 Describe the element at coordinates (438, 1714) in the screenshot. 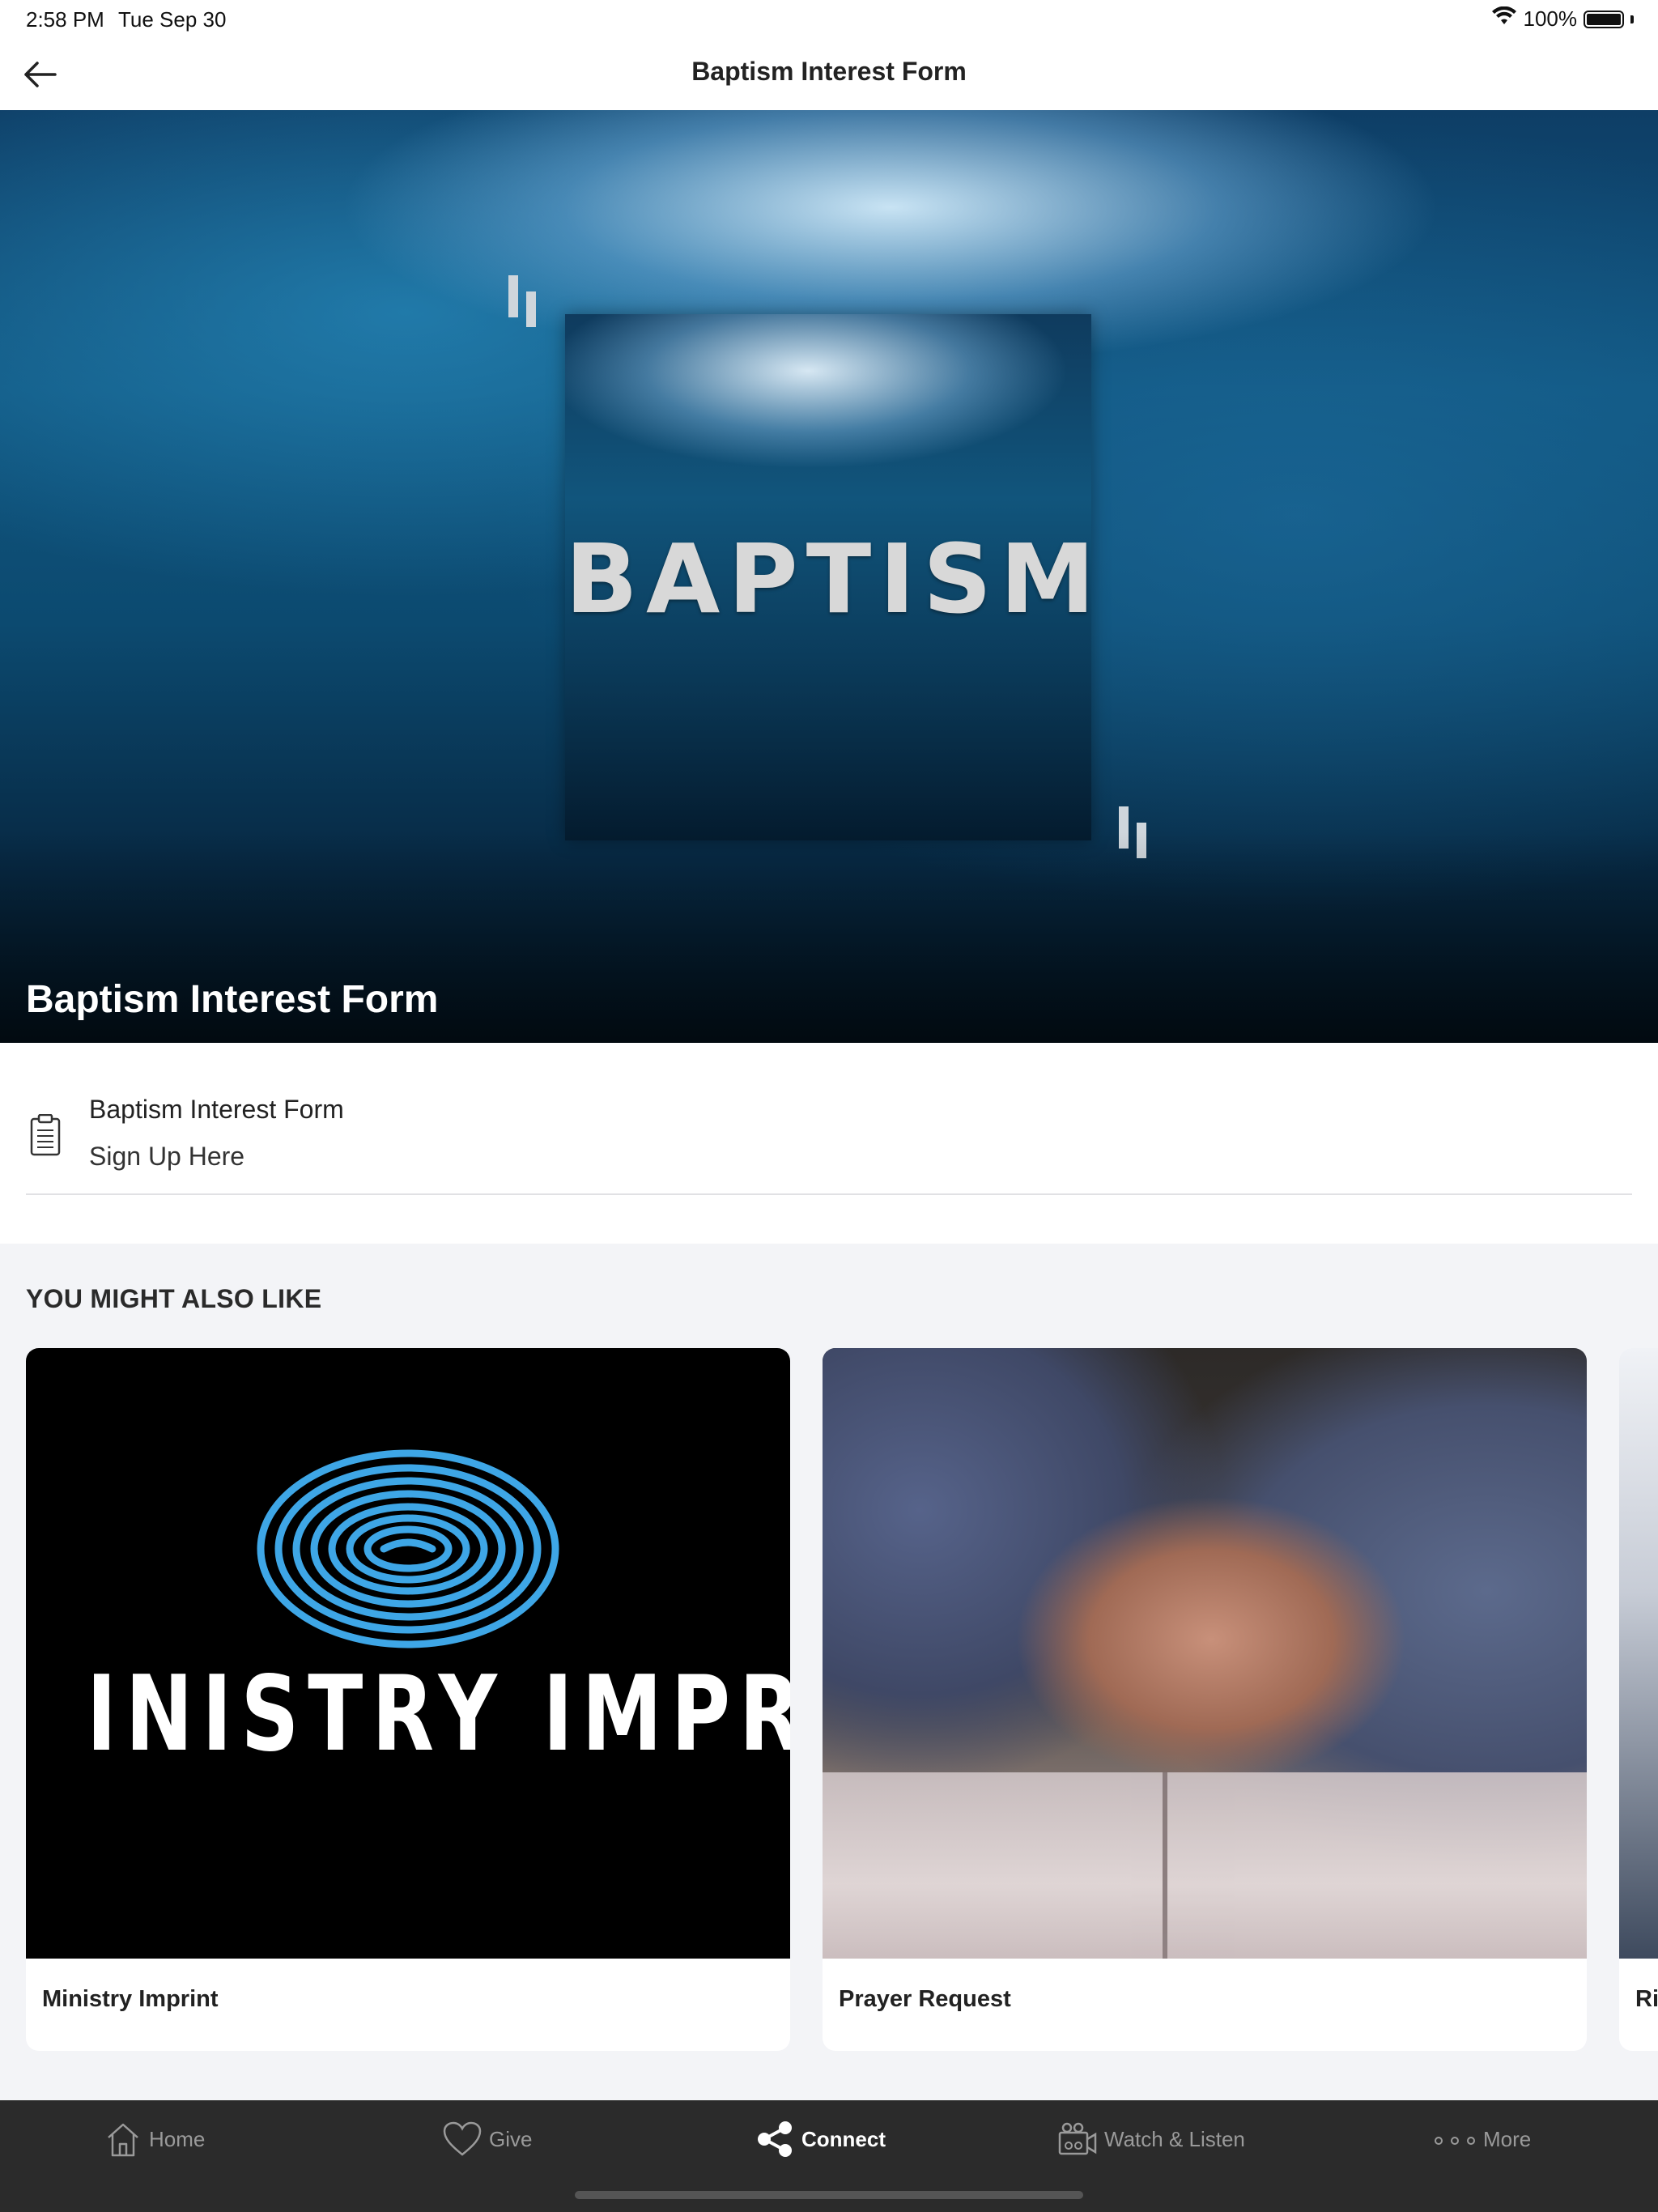

I see `card-image-text: INISTRY IMPRIN` at that location.